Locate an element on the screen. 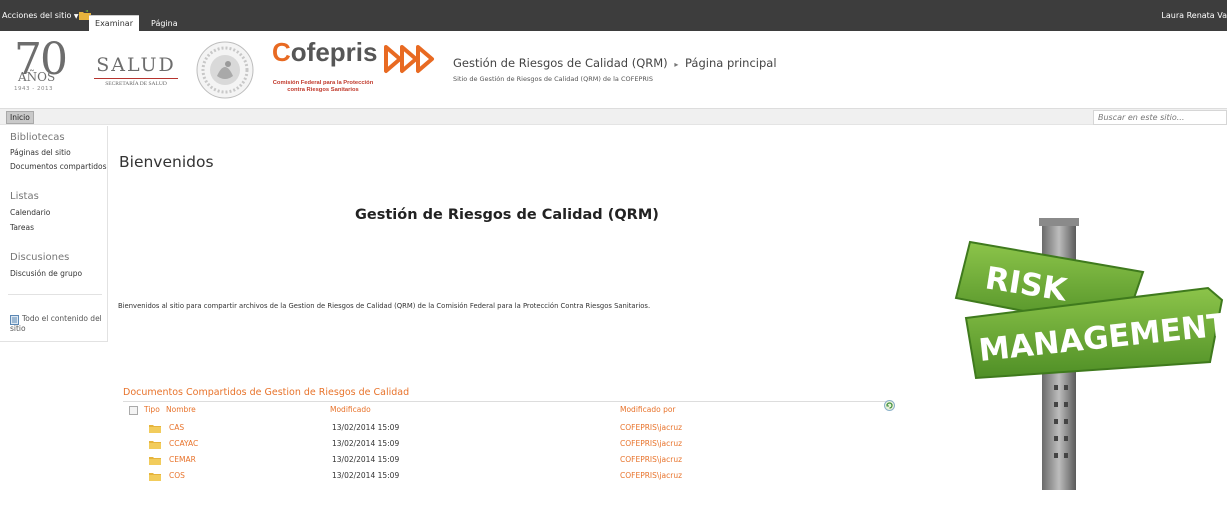 The width and height of the screenshot is (1227, 508). table-row: CAS 13/02/2014 15:09 COFEPRIS\jacruz is located at coordinates (450, 429).